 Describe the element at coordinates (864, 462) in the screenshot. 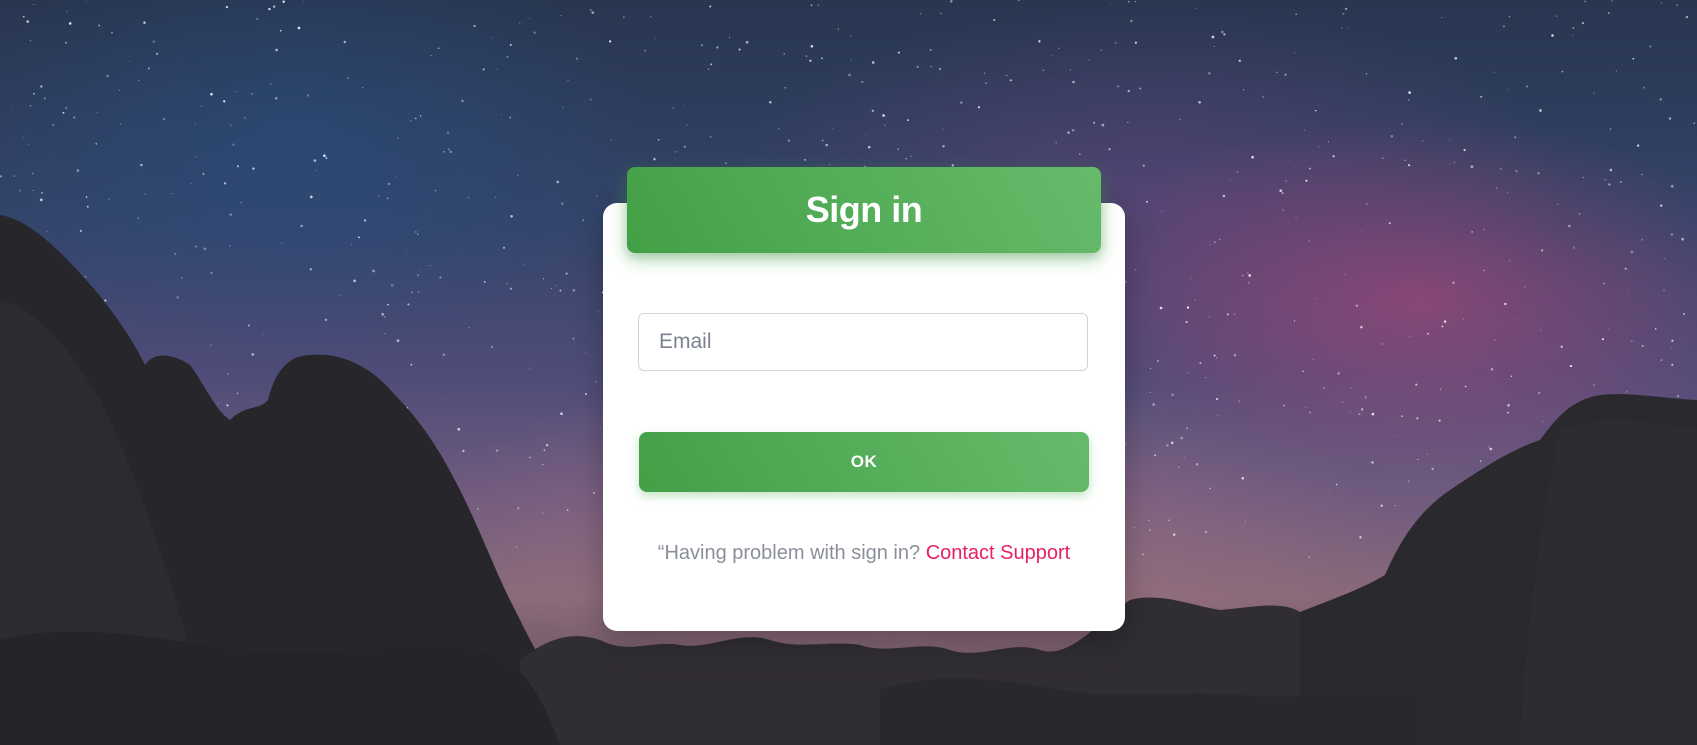

I see `ok-button: OK` at that location.